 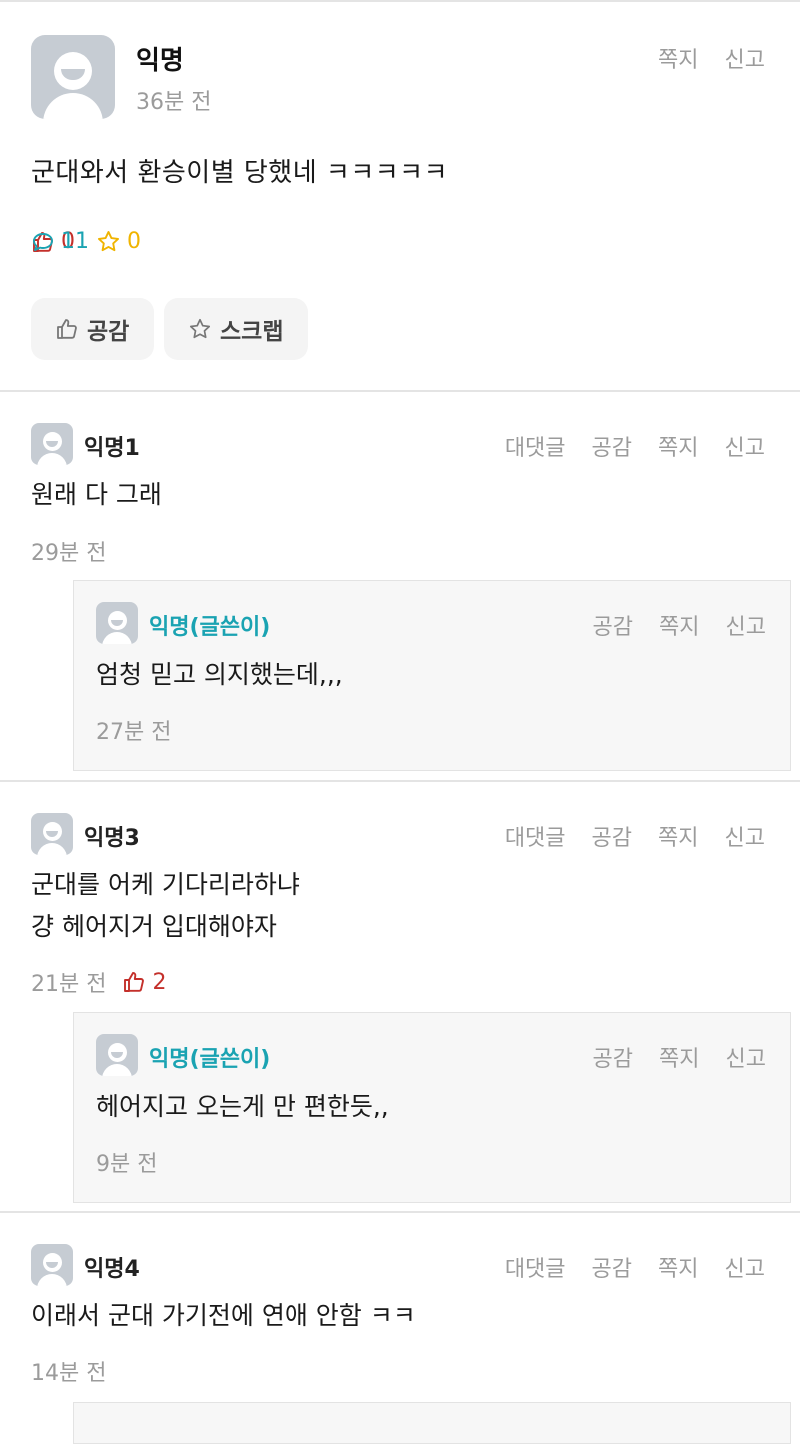 I want to click on comment-text: 이래서 군대 가기전에 연애 안함 ㅋㅋ, so click(x=223, y=1315).